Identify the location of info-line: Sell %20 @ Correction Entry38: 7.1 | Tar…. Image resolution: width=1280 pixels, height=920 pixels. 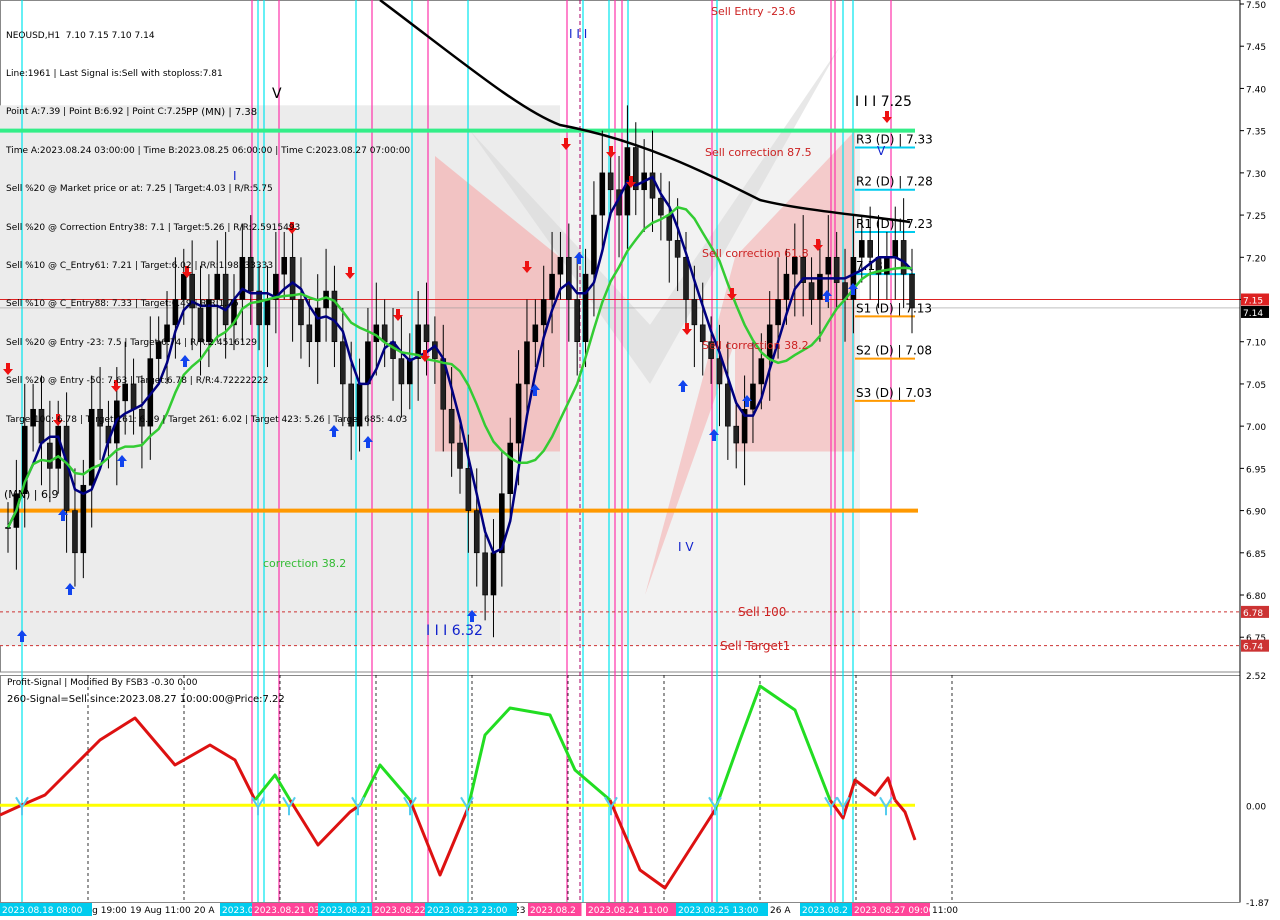
(153, 227).